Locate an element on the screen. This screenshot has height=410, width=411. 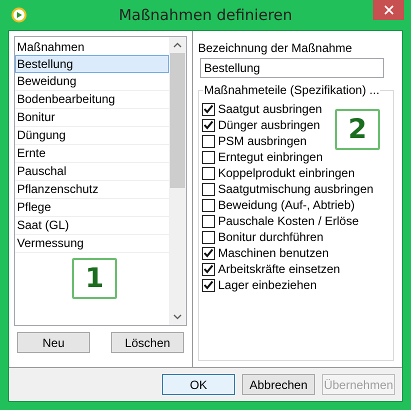
dialog-button: OK is located at coordinates (198, 384).